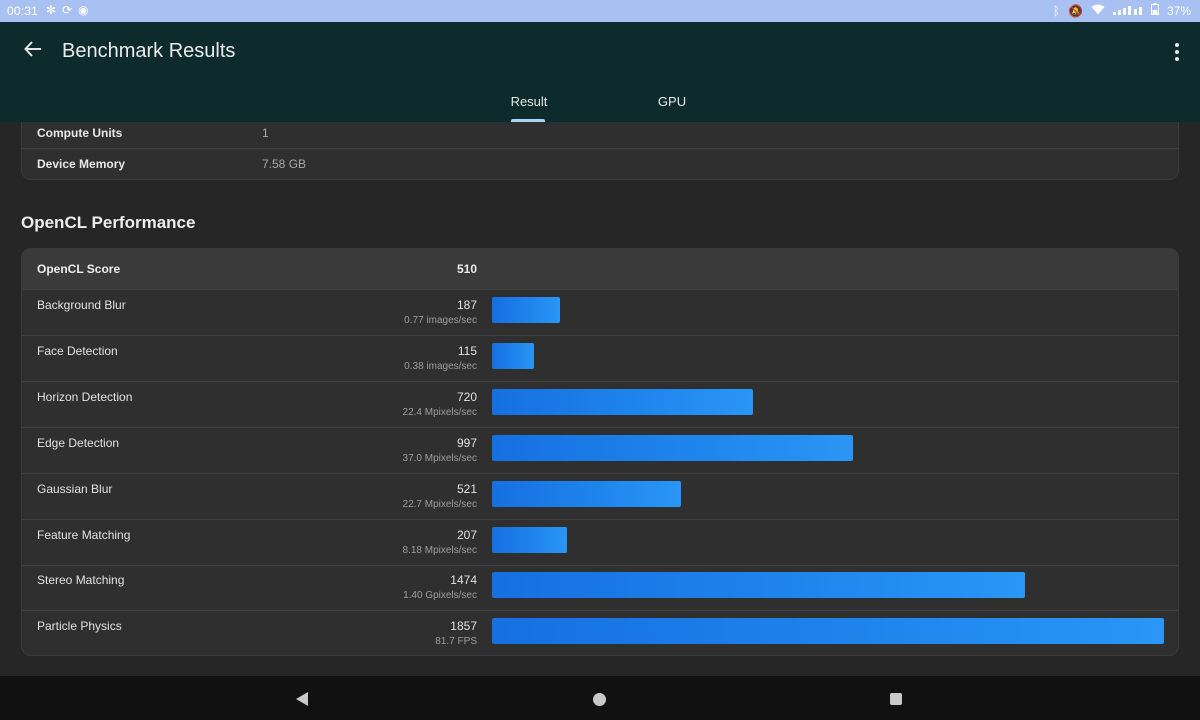  I want to click on benchmark-score: 207, so click(466, 534).